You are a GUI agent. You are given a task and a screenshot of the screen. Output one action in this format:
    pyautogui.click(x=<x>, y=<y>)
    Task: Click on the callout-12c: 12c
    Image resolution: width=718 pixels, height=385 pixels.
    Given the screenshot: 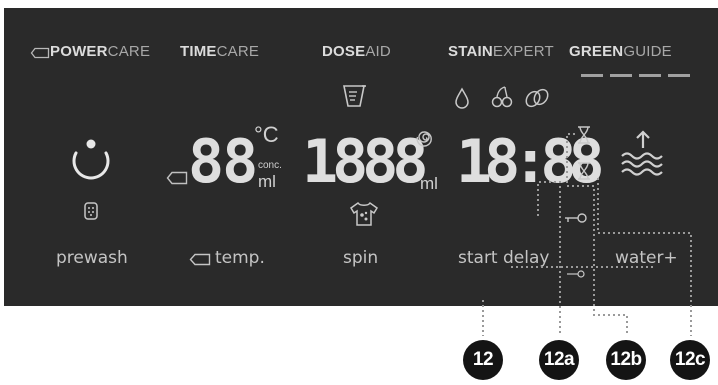 What is the action you would take?
    pyautogui.click(x=690, y=360)
    